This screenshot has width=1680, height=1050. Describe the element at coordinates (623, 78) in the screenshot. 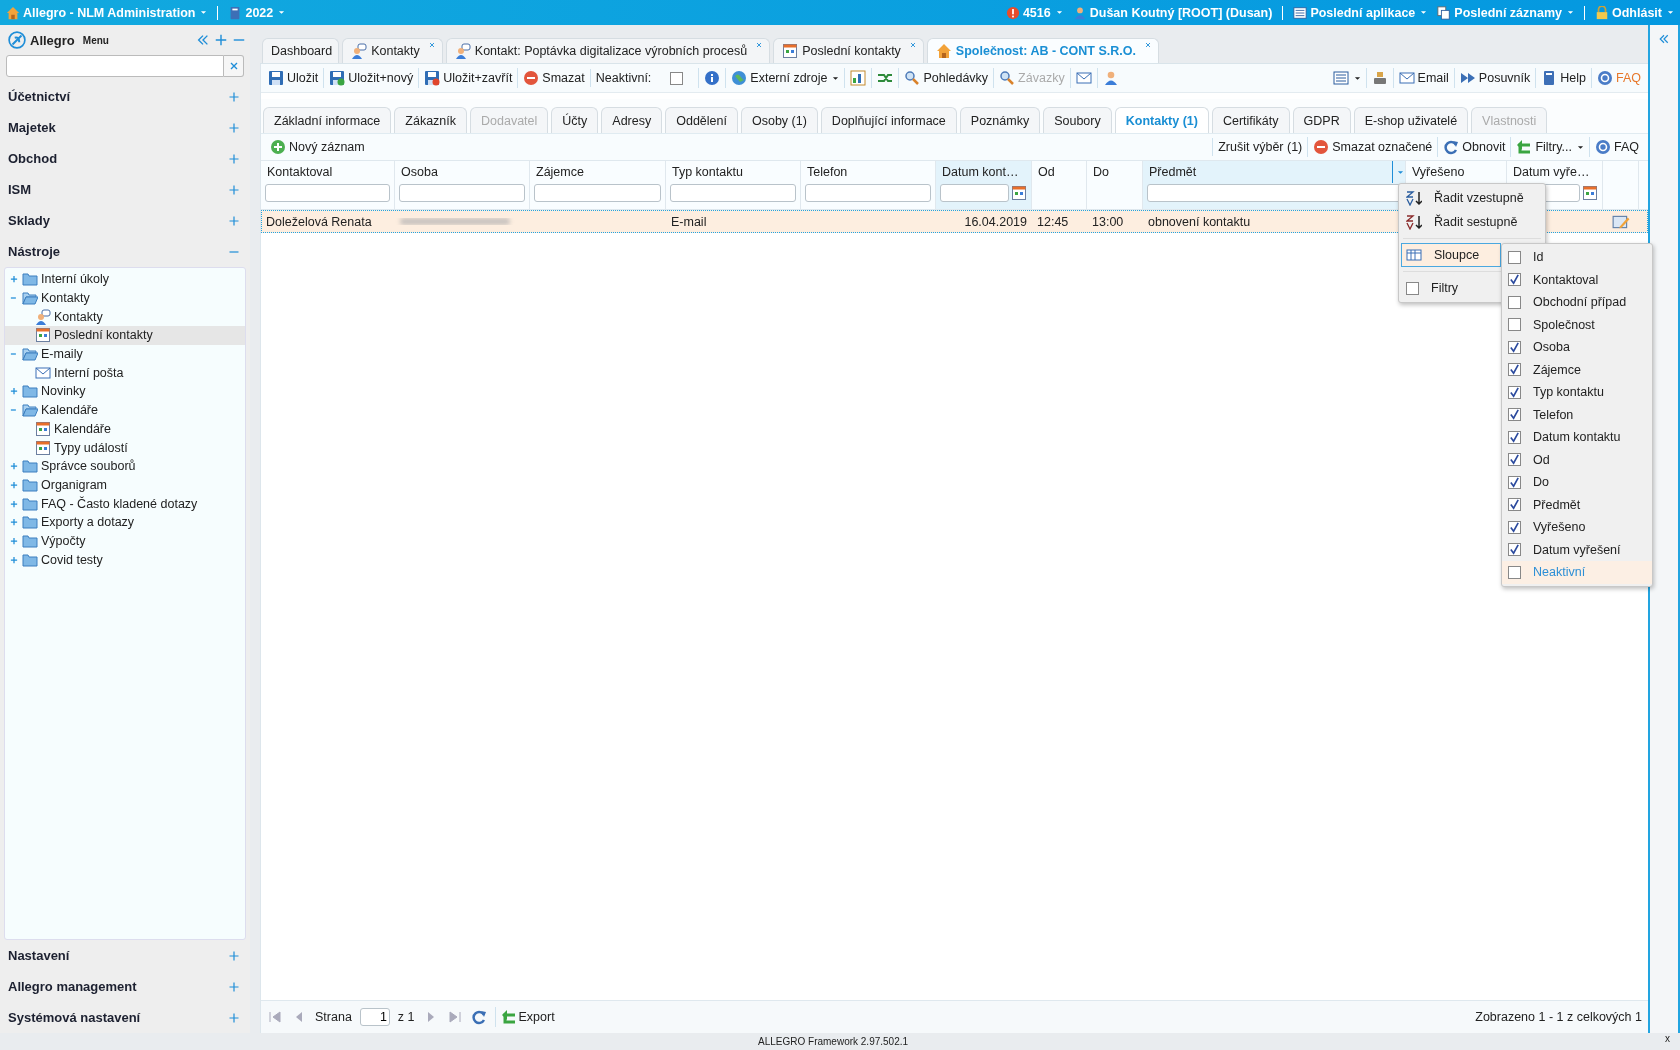

I see `checkbox-label: Neaktivní:` at that location.